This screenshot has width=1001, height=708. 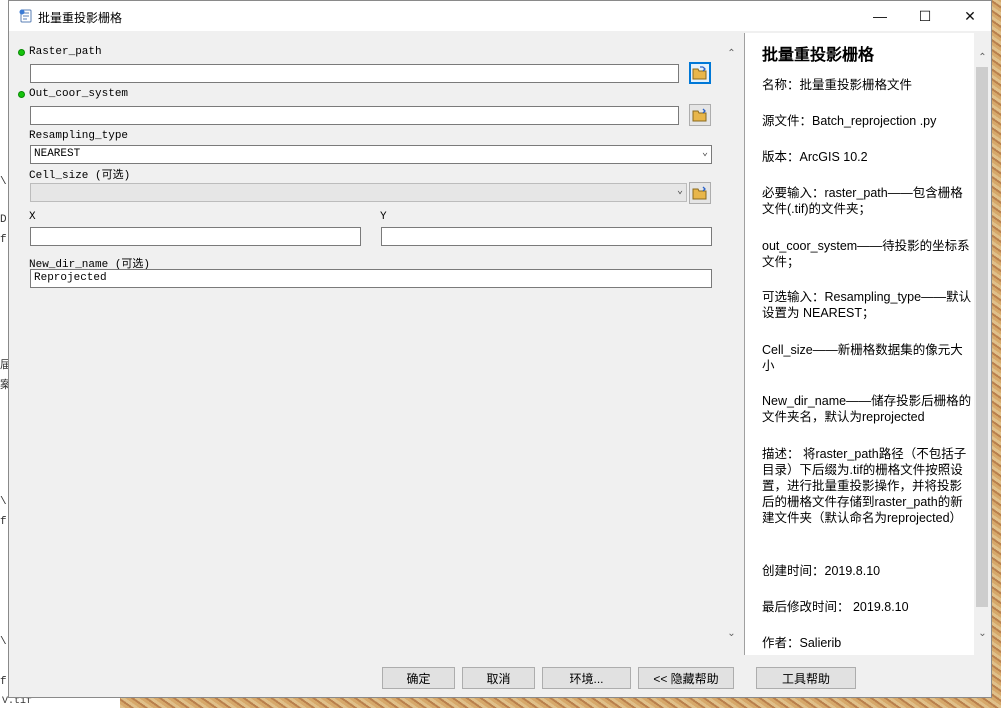 I want to click on close-button: ✕, so click(x=970, y=16).